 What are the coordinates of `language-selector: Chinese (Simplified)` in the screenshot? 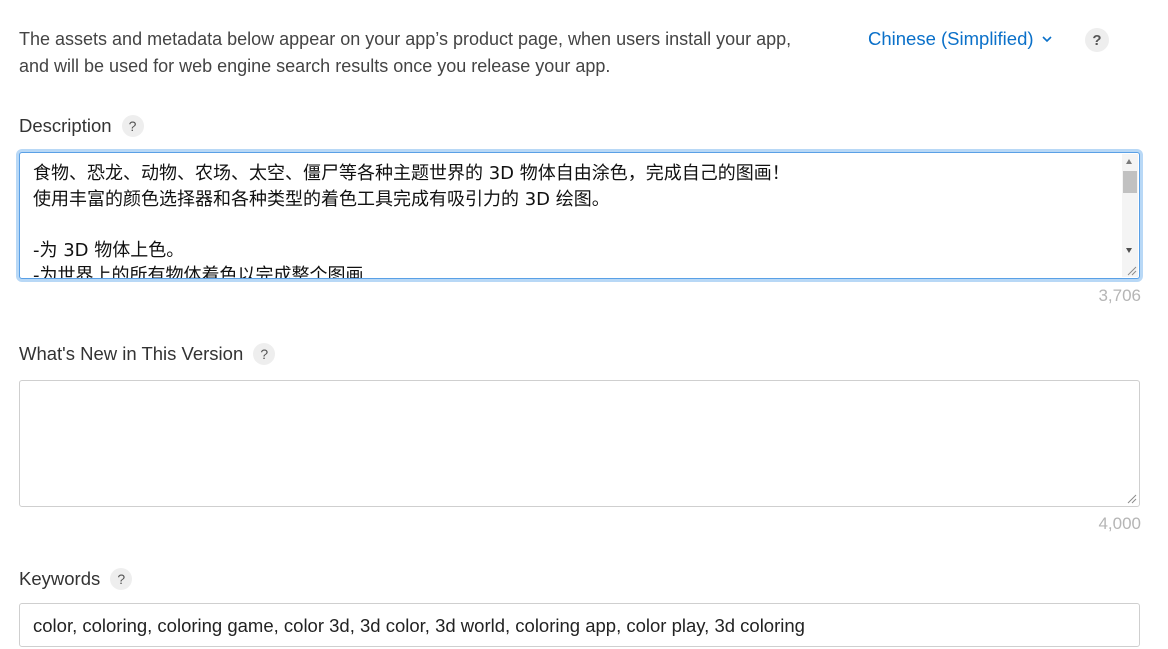 It's located at (960, 39).